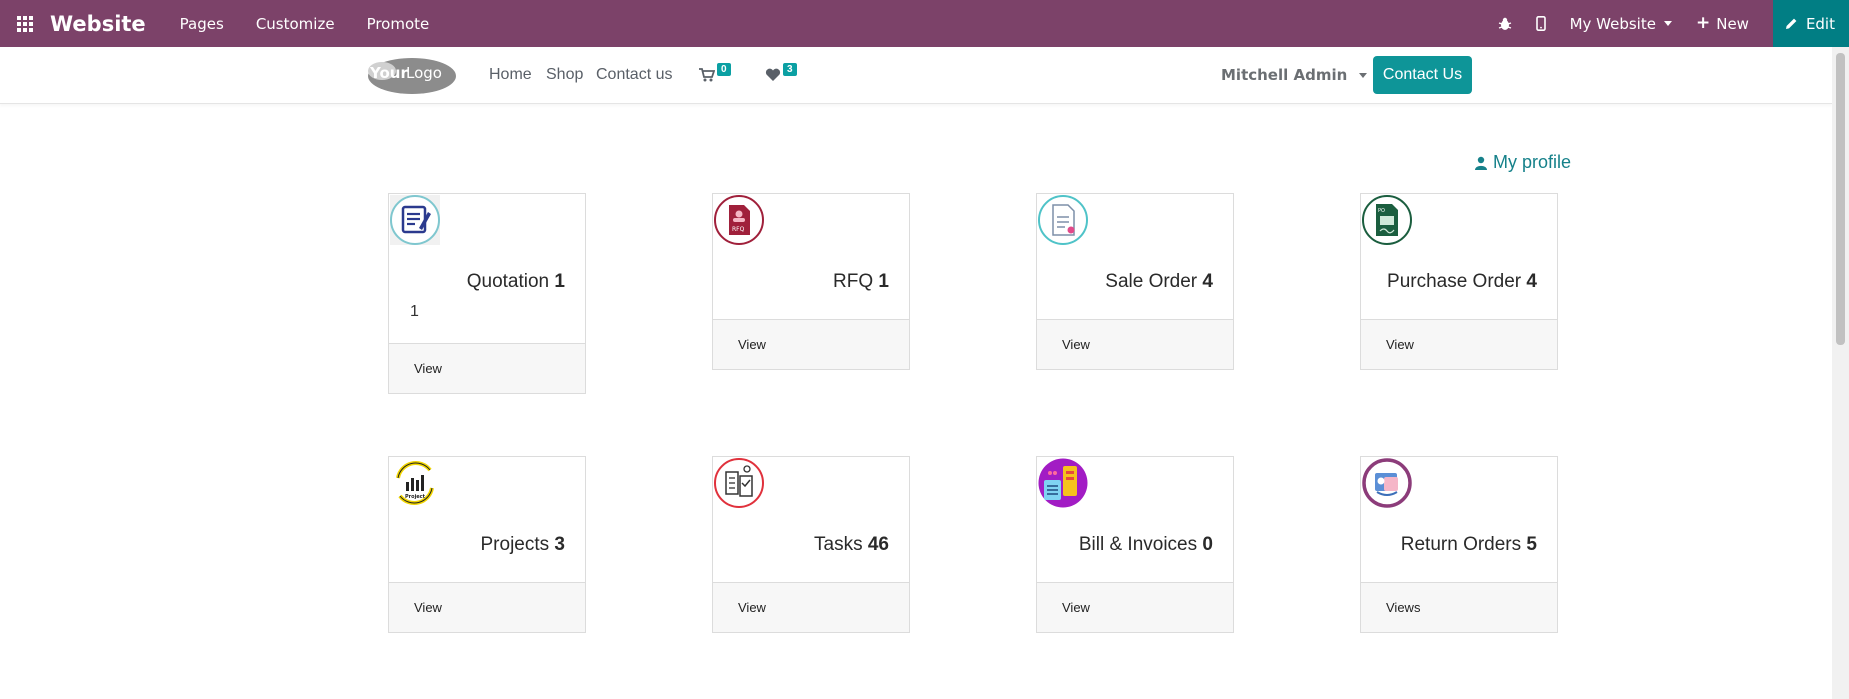  What do you see at coordinates (861, 281) in the screenshot?
I see `card-title: RFQ 1` at bounding box center [861, 281].